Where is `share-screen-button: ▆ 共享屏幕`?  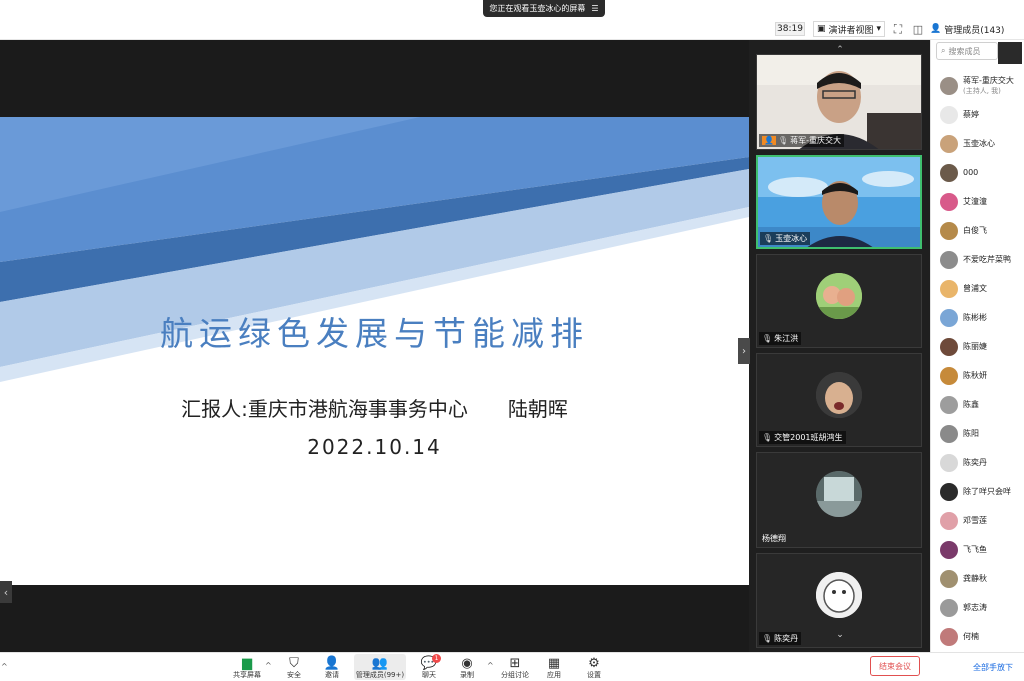 share-screen-button: ▆ 共享屏幕 is located at coordinates (247, 667).